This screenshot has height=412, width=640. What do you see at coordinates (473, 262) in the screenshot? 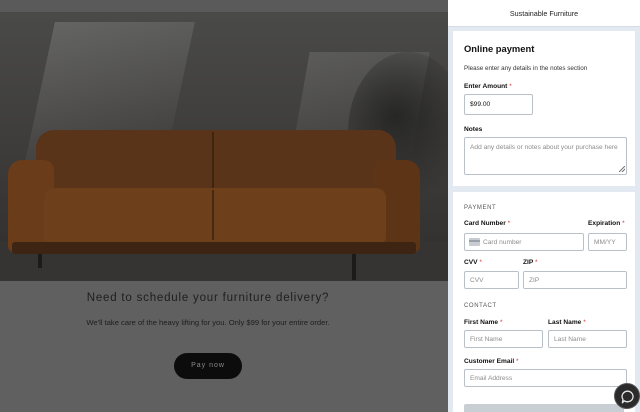
I see `cvv-label: CVV *` at bounding box center [473, 262].